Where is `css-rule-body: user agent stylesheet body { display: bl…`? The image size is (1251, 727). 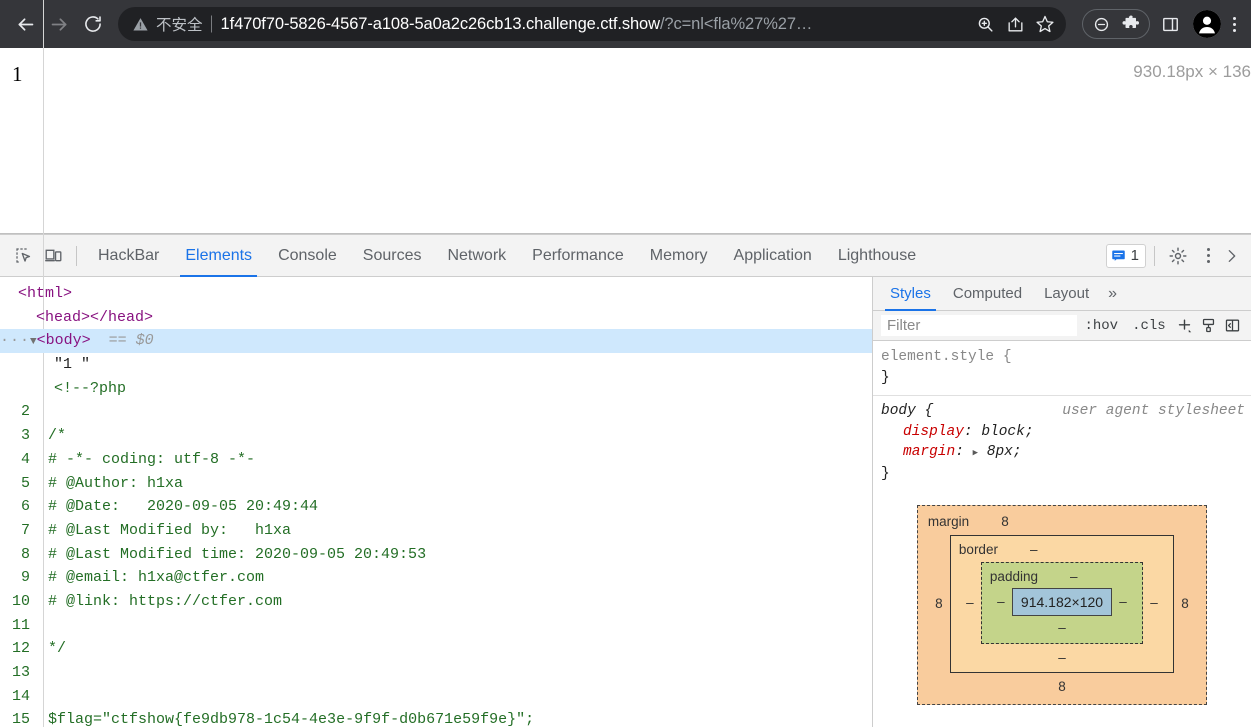
css-rule-body: user agent stylesheet body { display: bl… is located at coordinates (1062, 441).